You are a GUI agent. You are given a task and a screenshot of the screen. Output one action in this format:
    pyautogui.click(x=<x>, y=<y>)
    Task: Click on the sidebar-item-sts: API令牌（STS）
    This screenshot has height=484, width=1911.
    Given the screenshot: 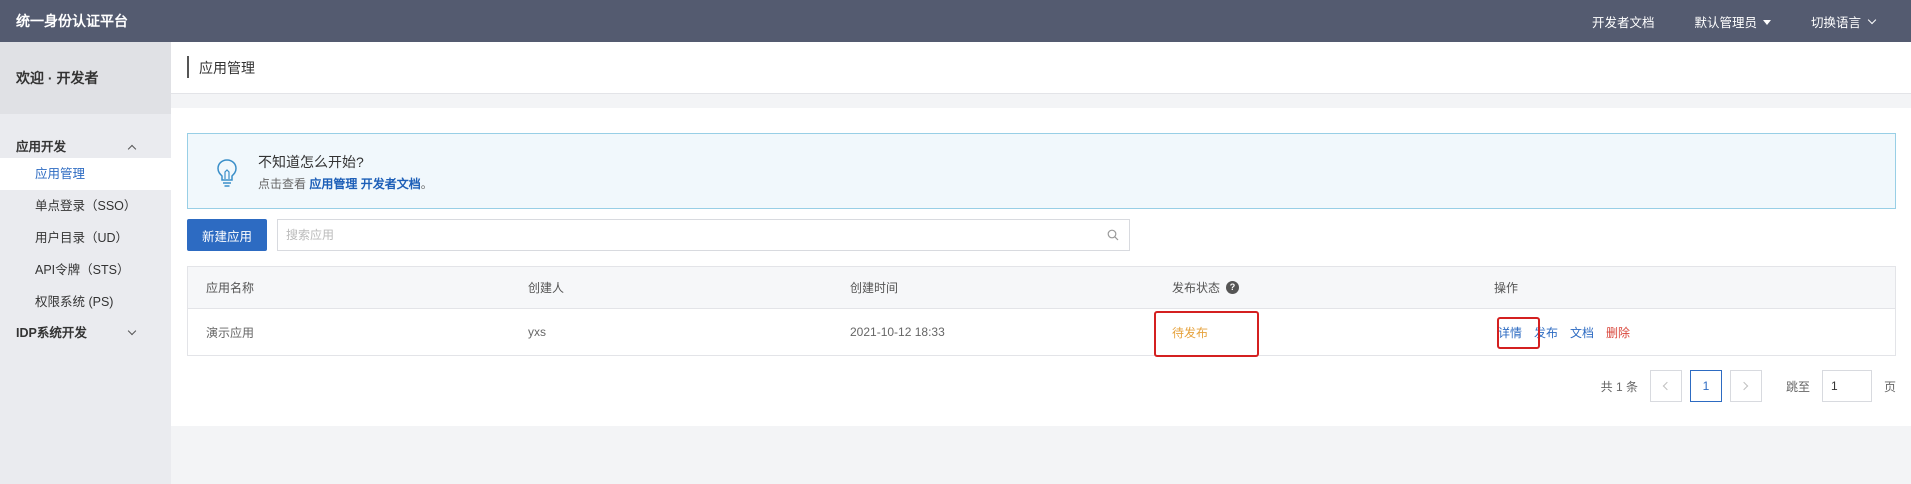 What is the action you would take?
    pyautogui.click(x=85, y=270)
    